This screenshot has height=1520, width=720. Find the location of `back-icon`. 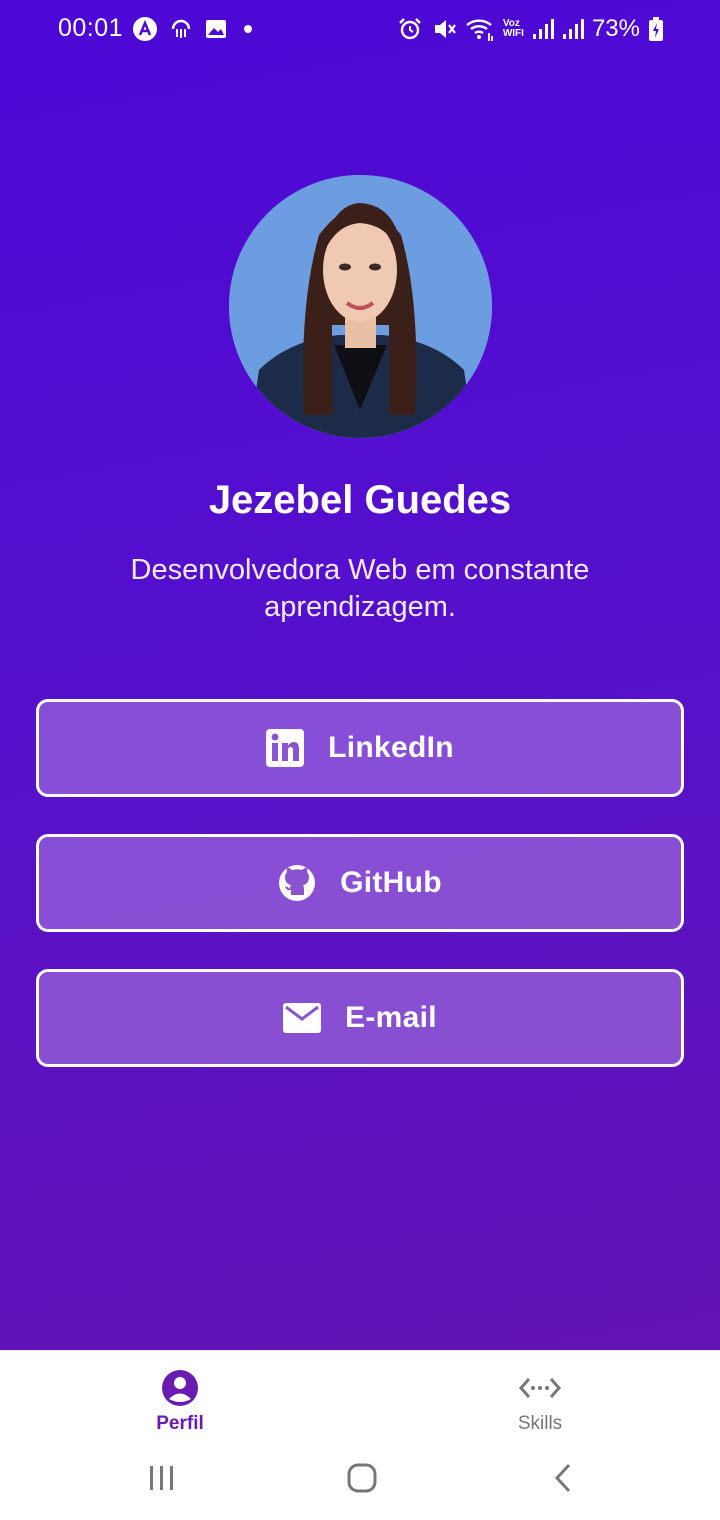

back-icon is located at coordinates (564, 1478).